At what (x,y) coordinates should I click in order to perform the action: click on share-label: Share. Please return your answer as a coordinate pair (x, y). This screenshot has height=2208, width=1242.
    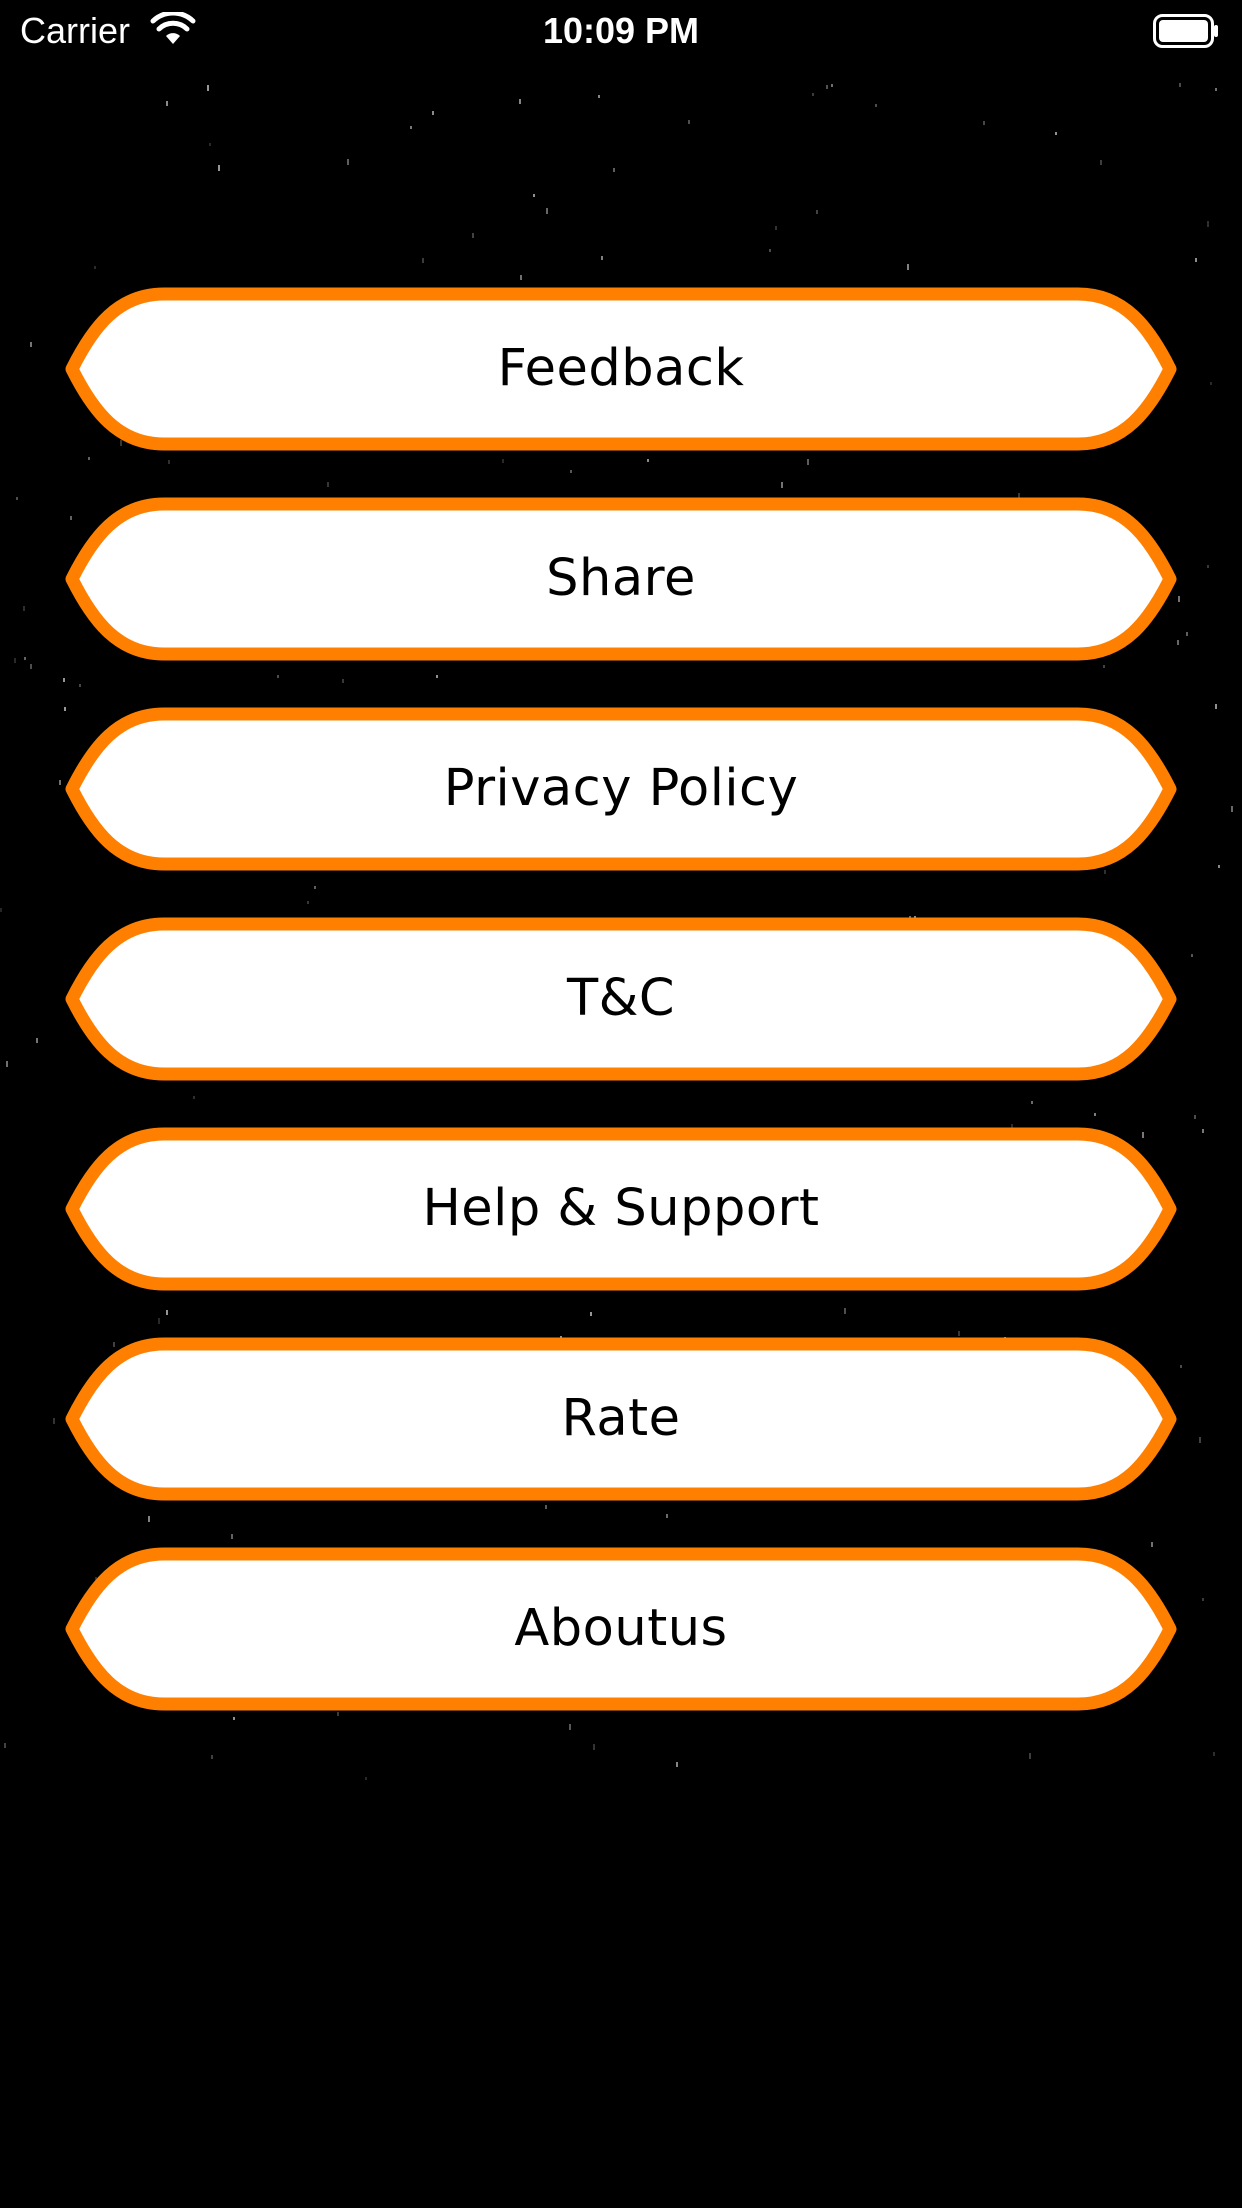
    Looking at the image, I should click on (621, 578).